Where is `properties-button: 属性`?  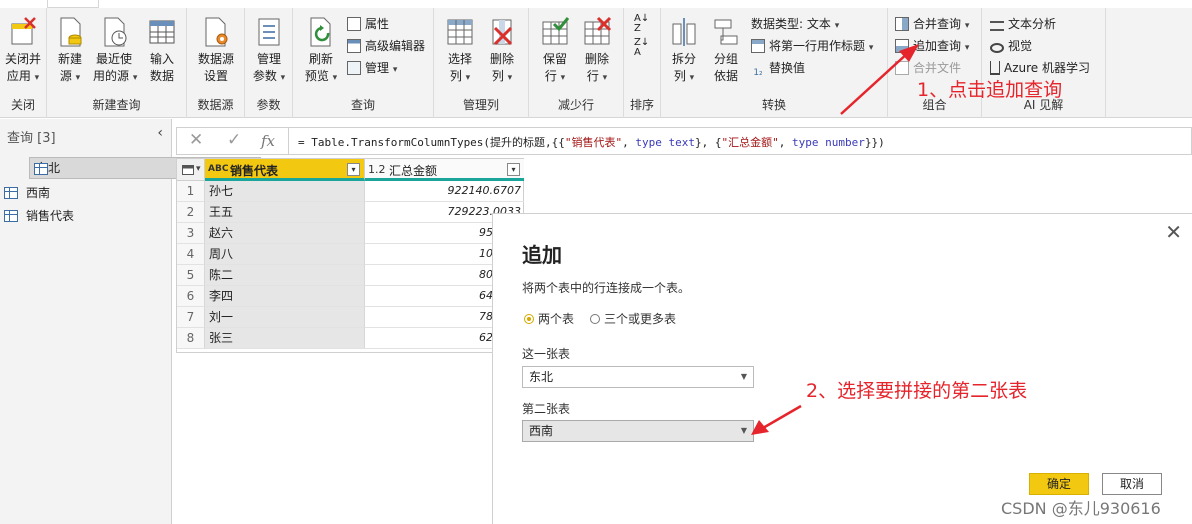 properties-button: 属性 is located at coordinates (368, 24).